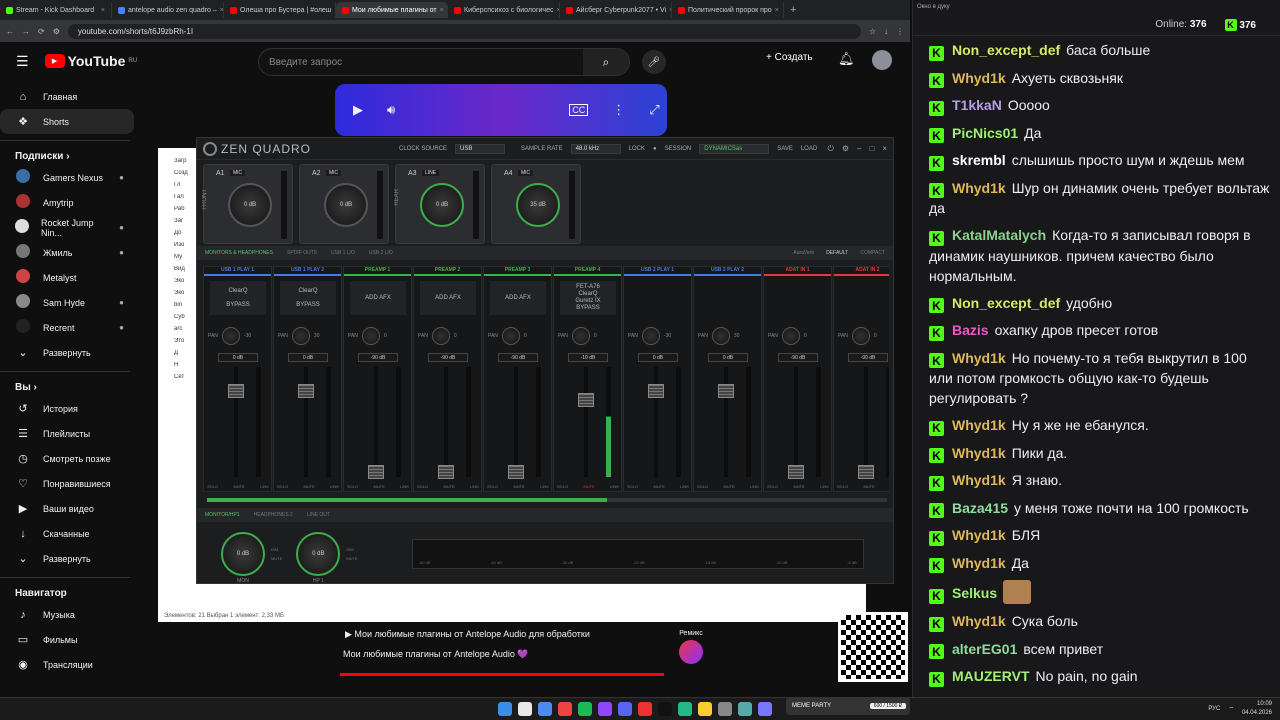 This screenshot has width=1280, height=720. I want to click on search-icon: ⌕, so click(606, 62).